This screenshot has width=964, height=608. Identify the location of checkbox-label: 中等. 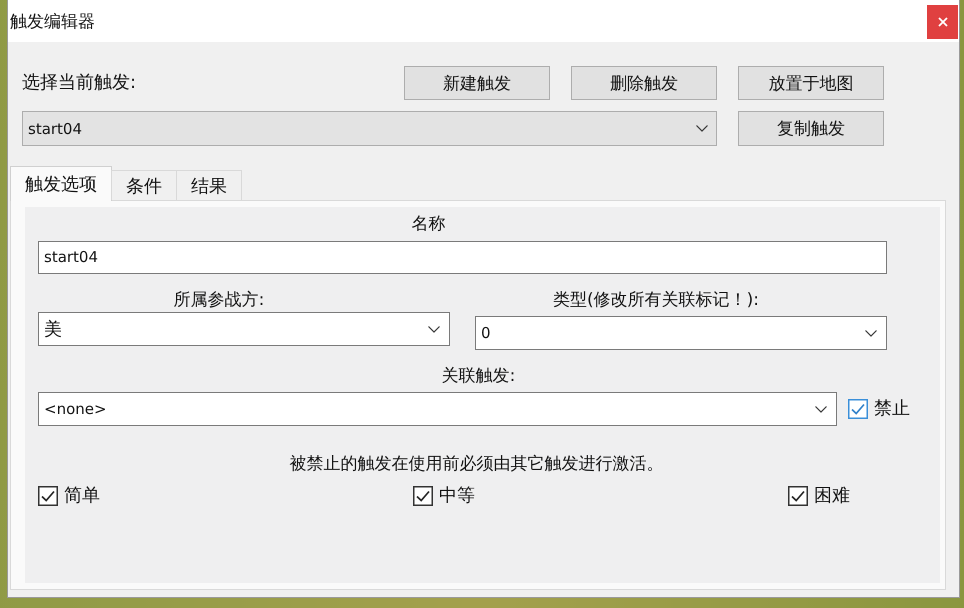
(457, 496).